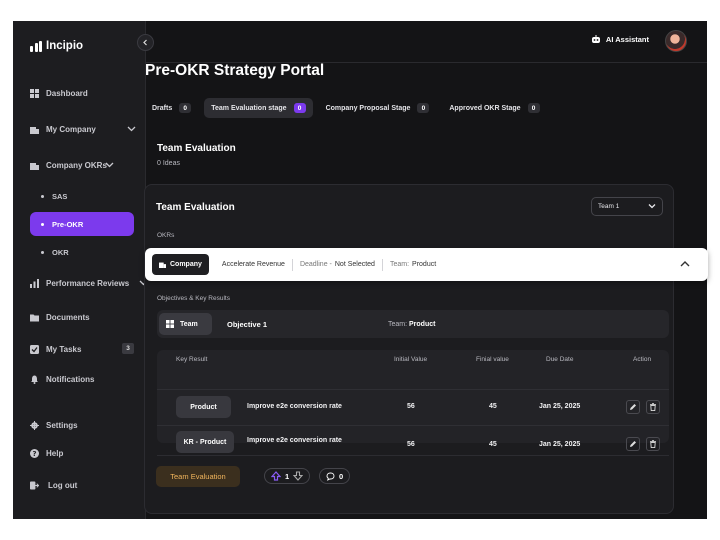 This screenshot has height=540, width=720. Describe the element at coordinates (560, 359) in the screenshot. I see `column-header-due-date: Due Date` at that location.